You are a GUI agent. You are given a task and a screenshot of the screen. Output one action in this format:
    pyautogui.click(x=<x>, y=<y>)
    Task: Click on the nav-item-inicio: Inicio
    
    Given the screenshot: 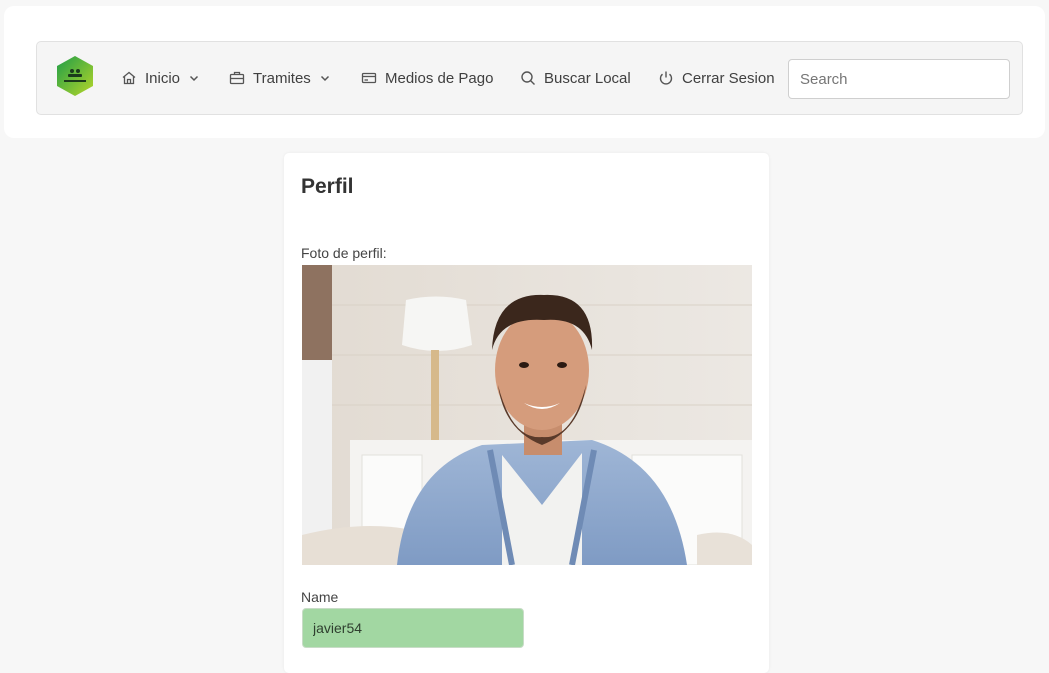 What is the action you would take?
    pyautogui.click(x=160, y=78)
    